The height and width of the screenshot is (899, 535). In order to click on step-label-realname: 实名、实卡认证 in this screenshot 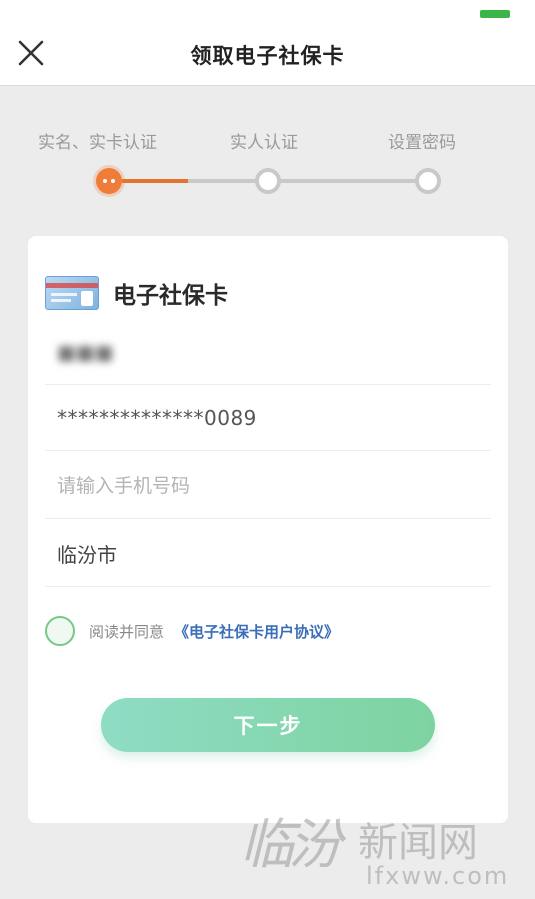, I will do `click(97, 143)`.